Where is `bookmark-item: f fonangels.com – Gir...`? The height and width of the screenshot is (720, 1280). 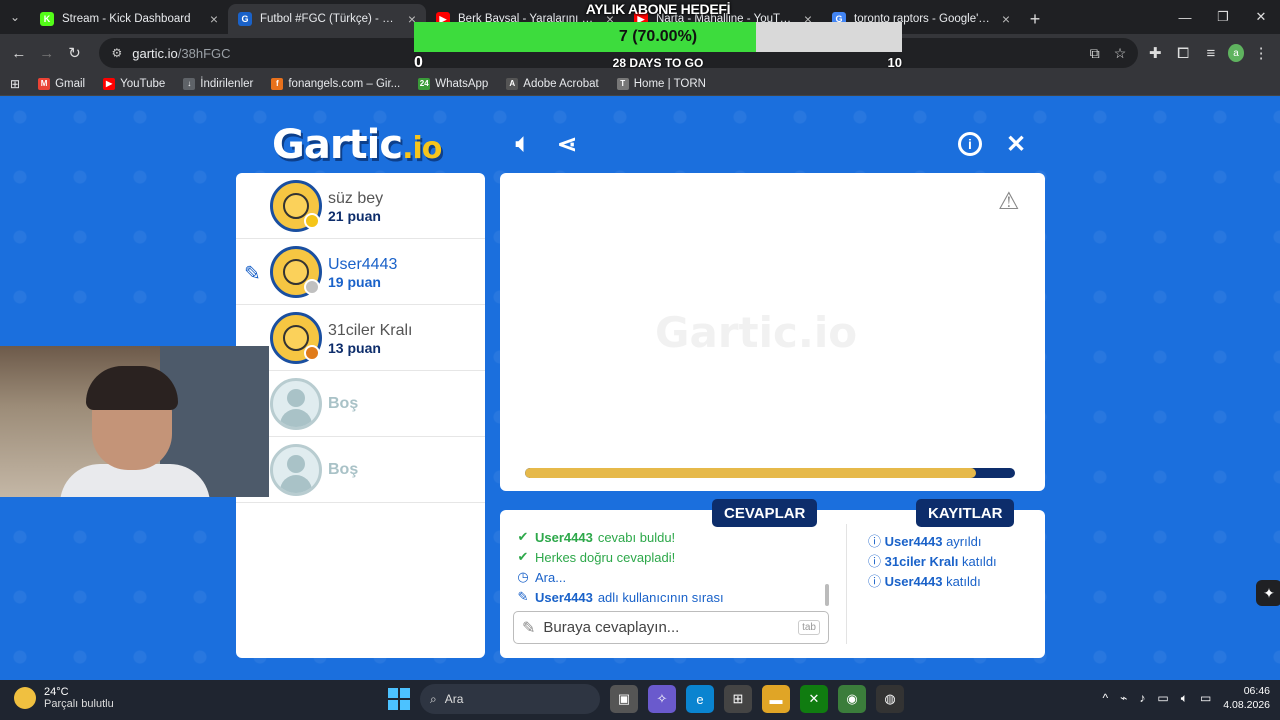
bookmark-item: f fonangels.com – Gir... is located at coordinates (335, 83).